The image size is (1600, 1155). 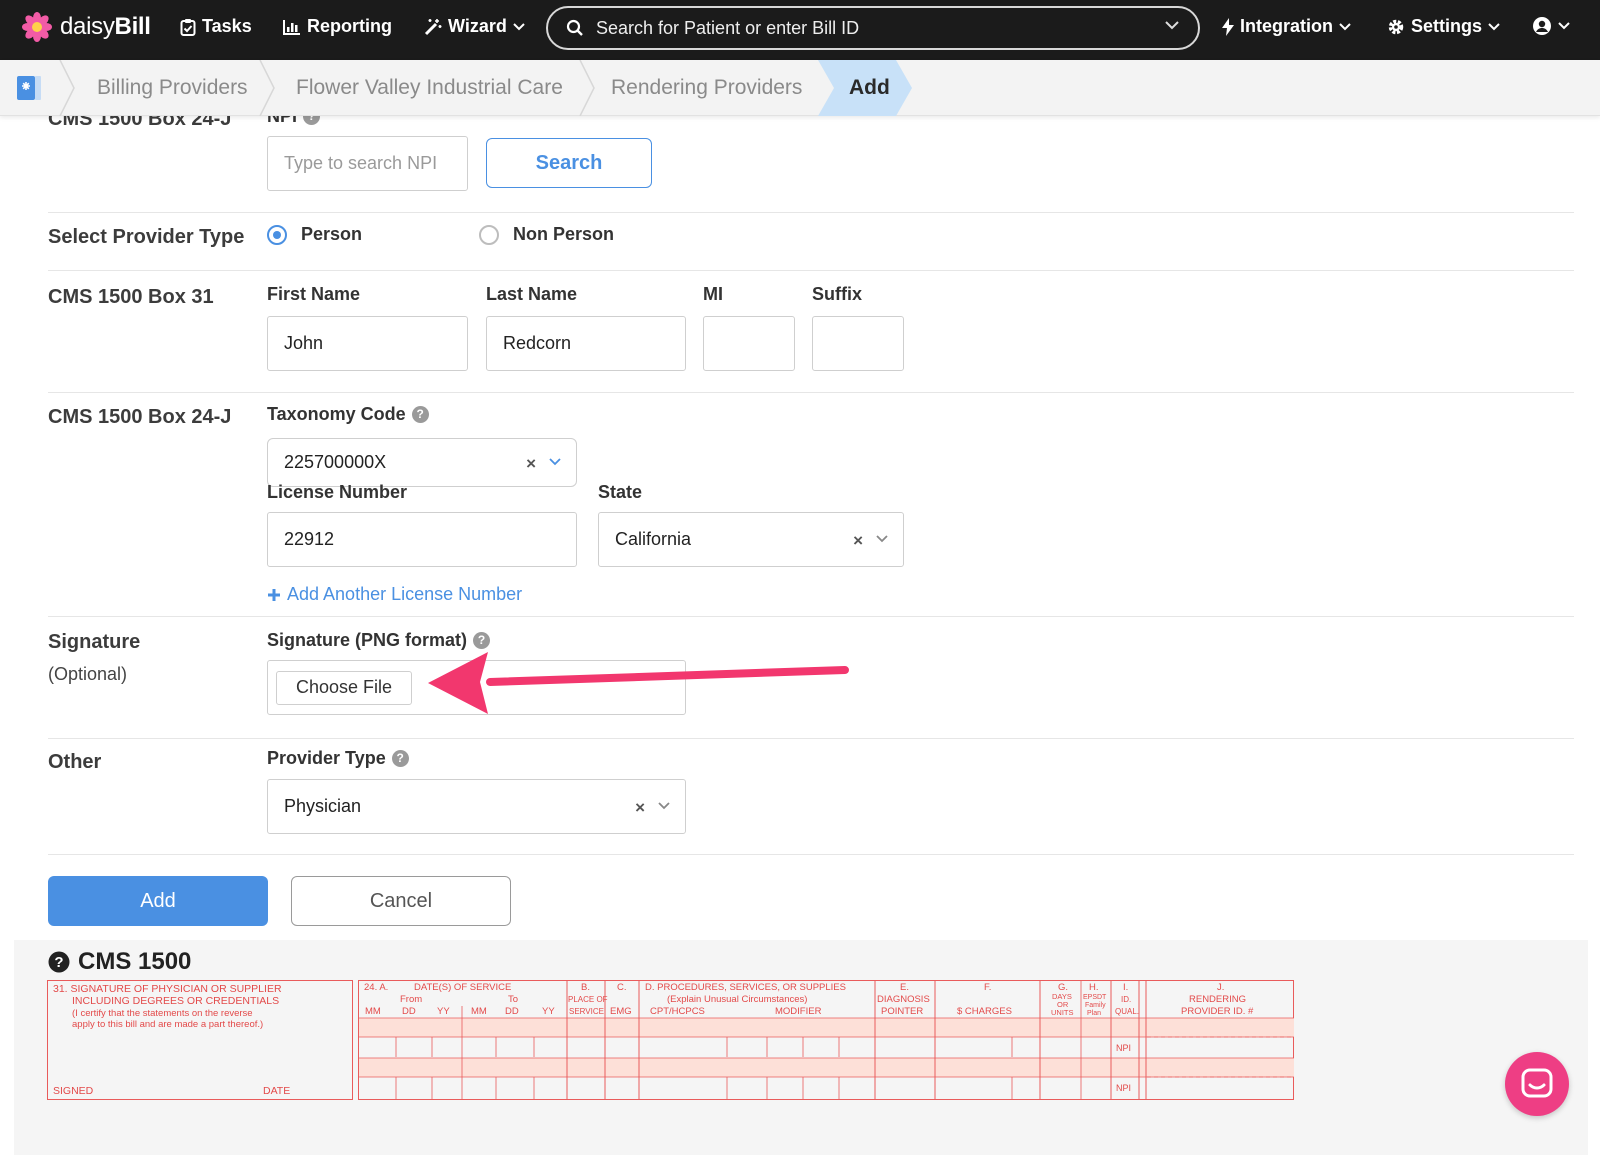 I want to click on taxonomy-select: 225700000X ×, so click(x=422, y=462).